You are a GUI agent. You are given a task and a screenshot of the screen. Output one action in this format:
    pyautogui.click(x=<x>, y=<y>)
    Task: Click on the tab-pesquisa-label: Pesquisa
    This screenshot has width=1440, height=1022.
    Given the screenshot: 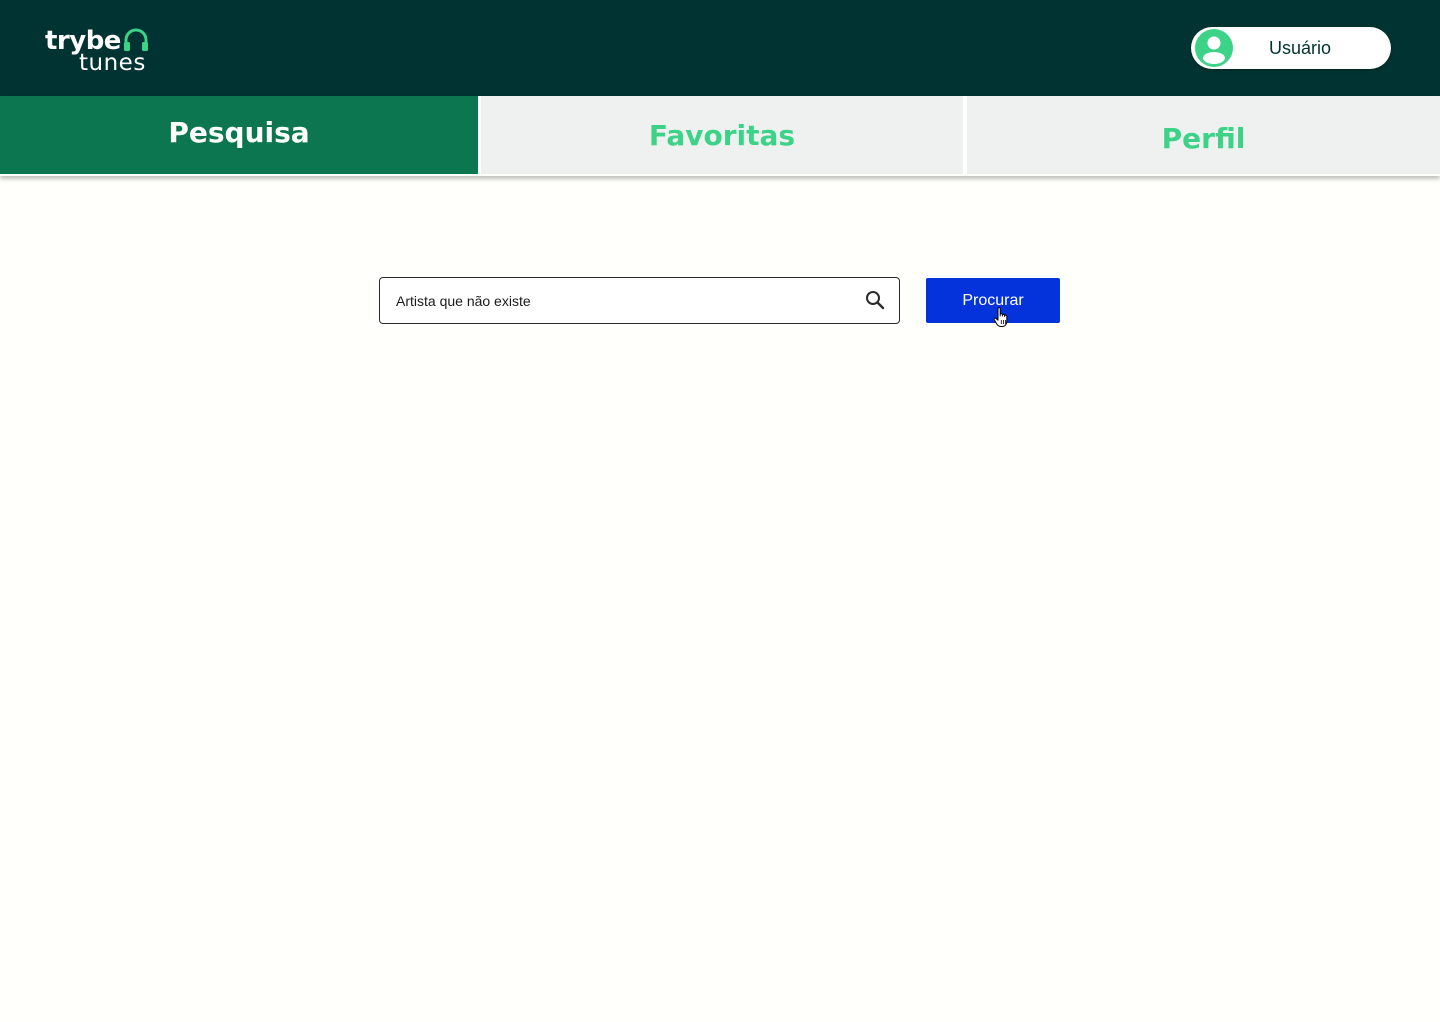 What is the action you would take?
    pyautogui.click(x=239, y=132)
    